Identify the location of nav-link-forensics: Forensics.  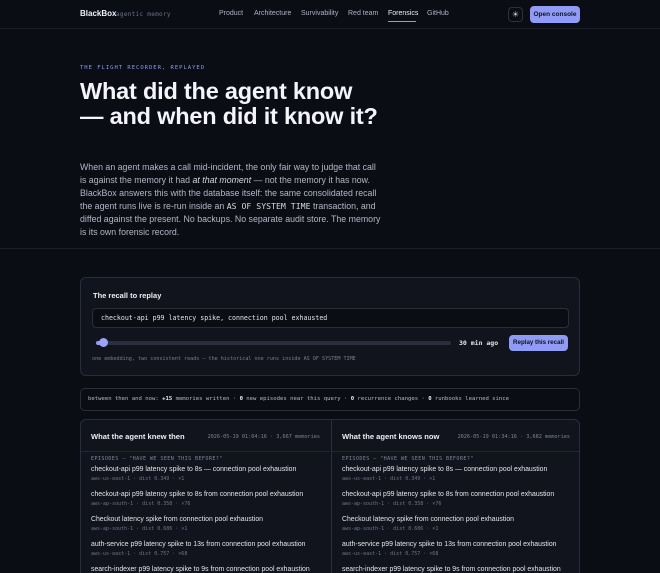
(403, 13).